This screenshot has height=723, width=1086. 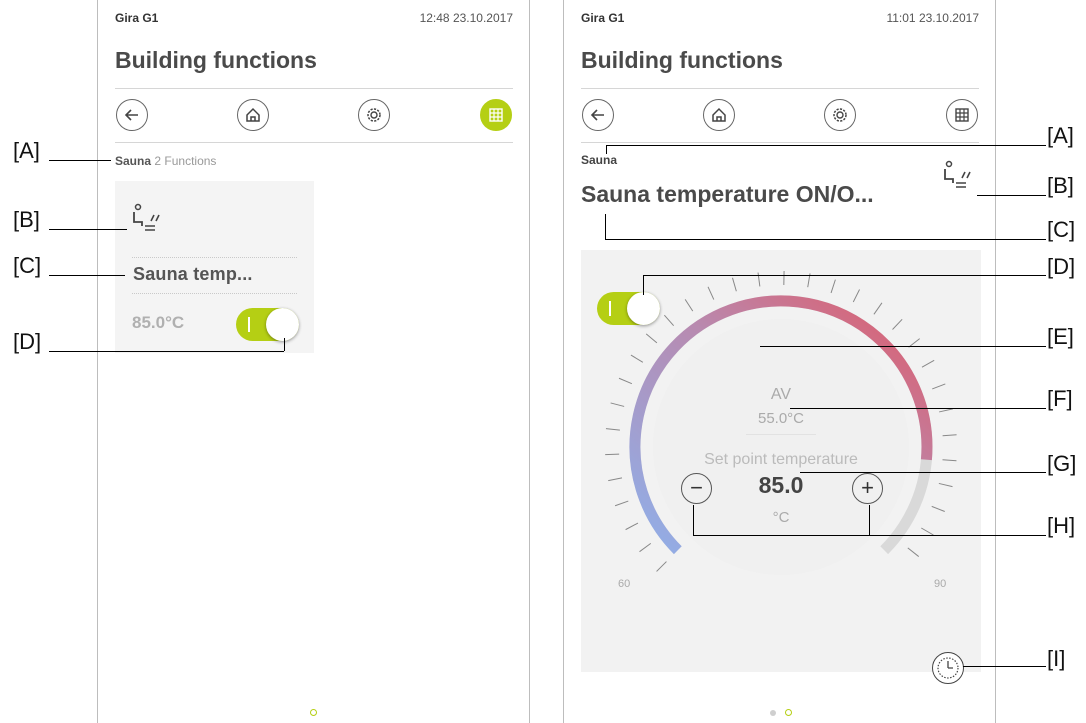 What do you see at coordinates (466, 18) in the screenshot?
I see `clock-date: 12:48 23.10.2017` at bounding box center [466, 18].